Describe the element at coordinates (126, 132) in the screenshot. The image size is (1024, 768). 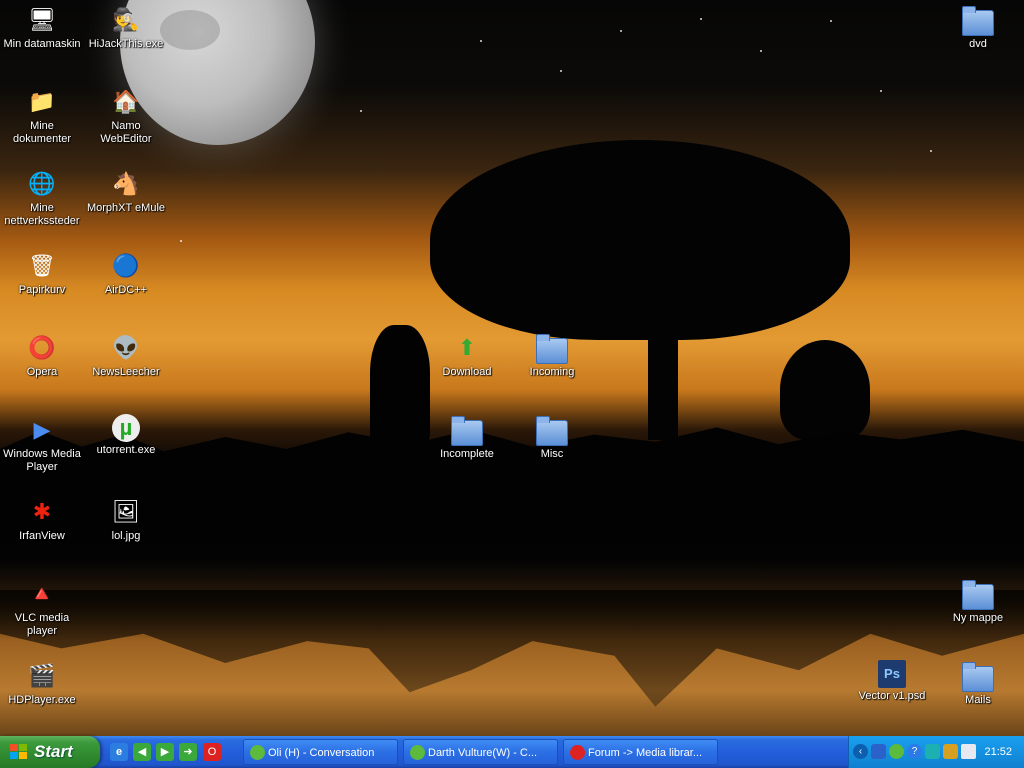
I see `icon-label: Namo WebEditor` at that location.